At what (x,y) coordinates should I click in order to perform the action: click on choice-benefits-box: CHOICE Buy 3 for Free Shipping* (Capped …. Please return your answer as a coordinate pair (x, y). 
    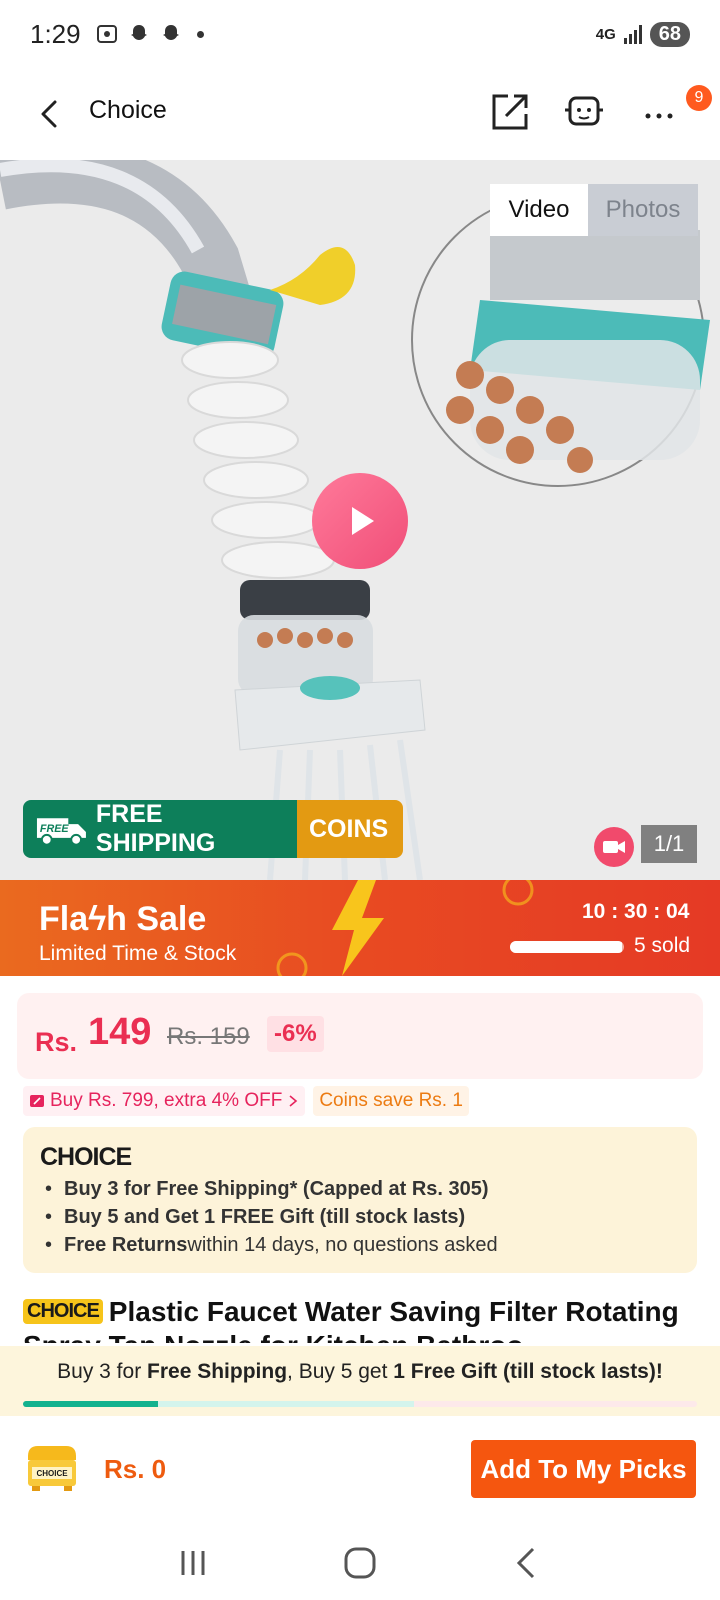
    Looking at the image, I should click on (360, 1200).